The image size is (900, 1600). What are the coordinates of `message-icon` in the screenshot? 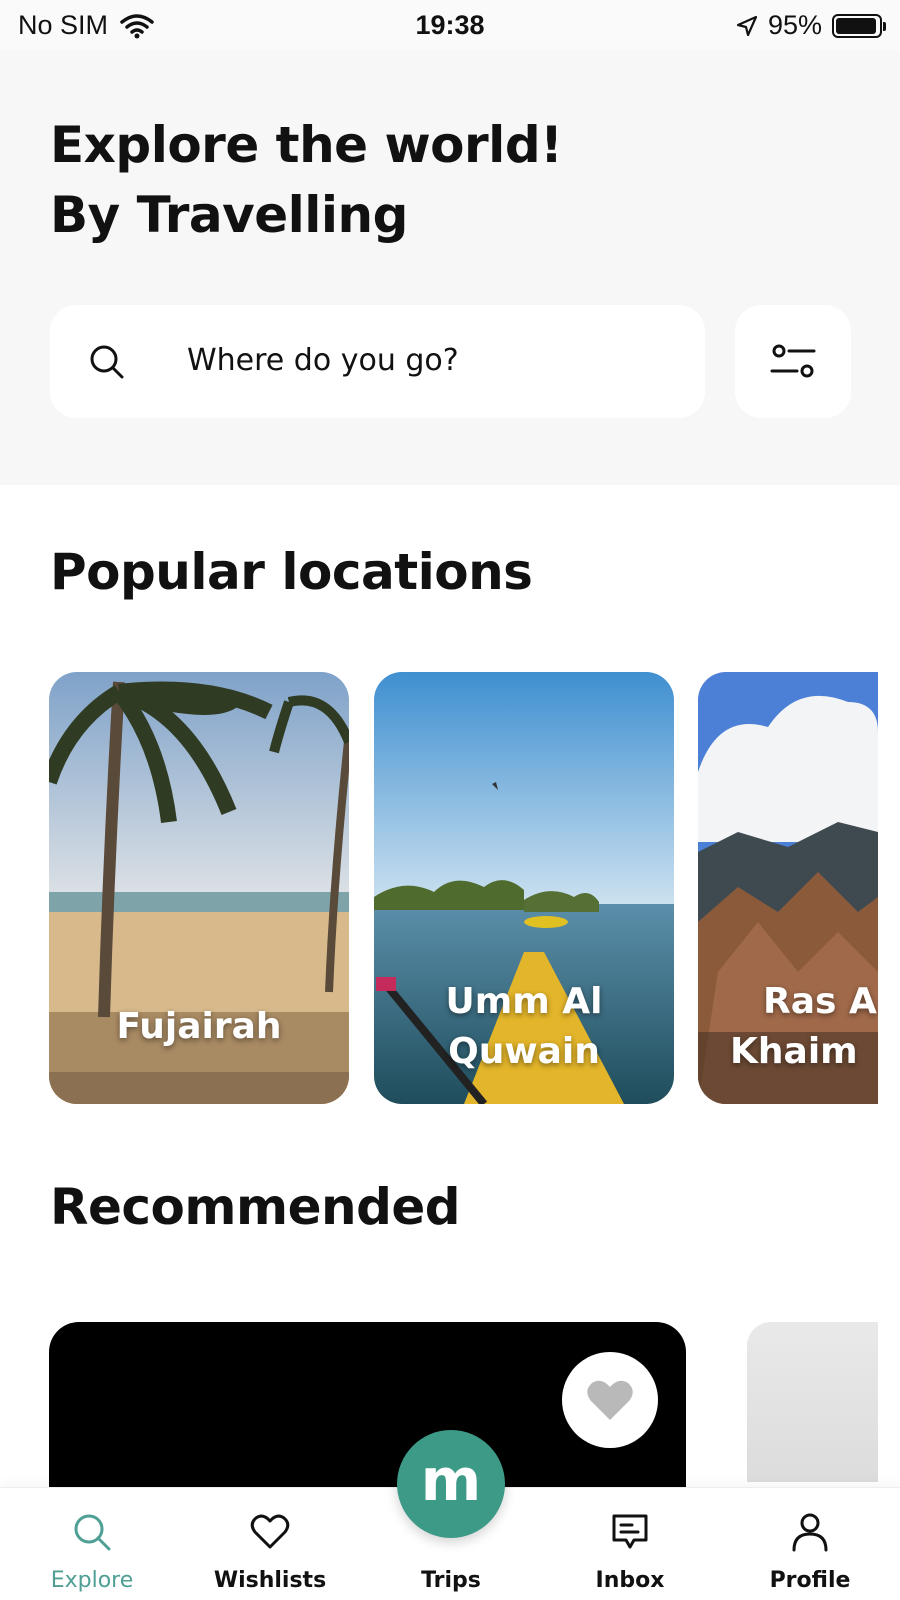 It's located at (630, 1531).